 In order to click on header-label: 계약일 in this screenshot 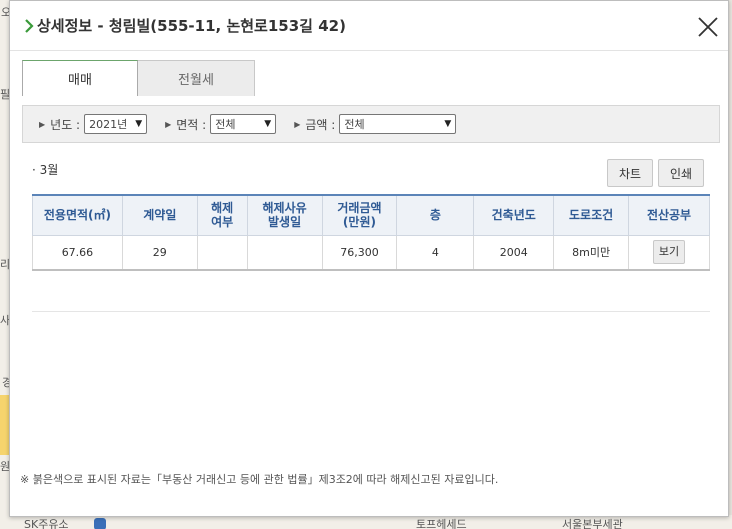, I will do `click(160, 215)`.